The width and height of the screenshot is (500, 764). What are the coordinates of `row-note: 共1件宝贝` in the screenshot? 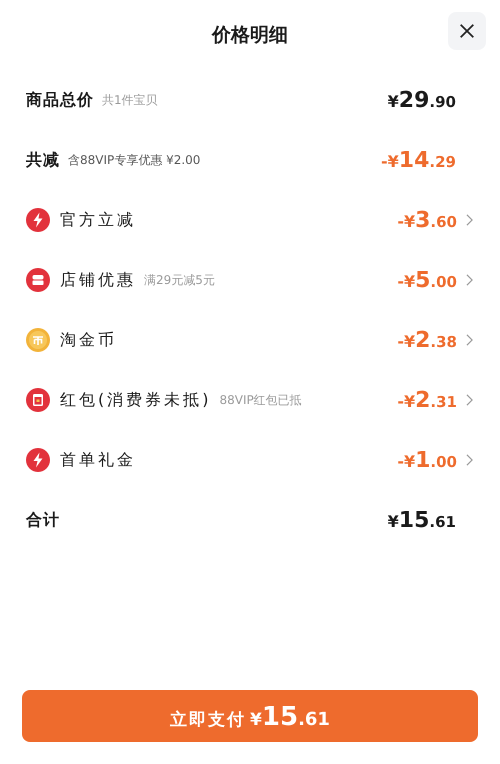 It's located at (130, 100).